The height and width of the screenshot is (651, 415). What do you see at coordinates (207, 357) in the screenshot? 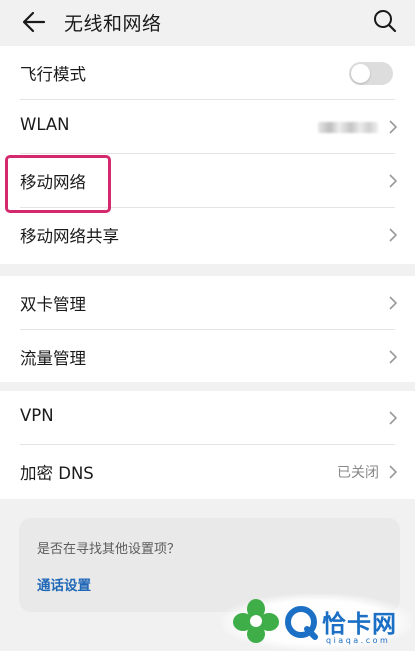
I see `data-usage-row: 流量管理` at bounding box center [207, 357].